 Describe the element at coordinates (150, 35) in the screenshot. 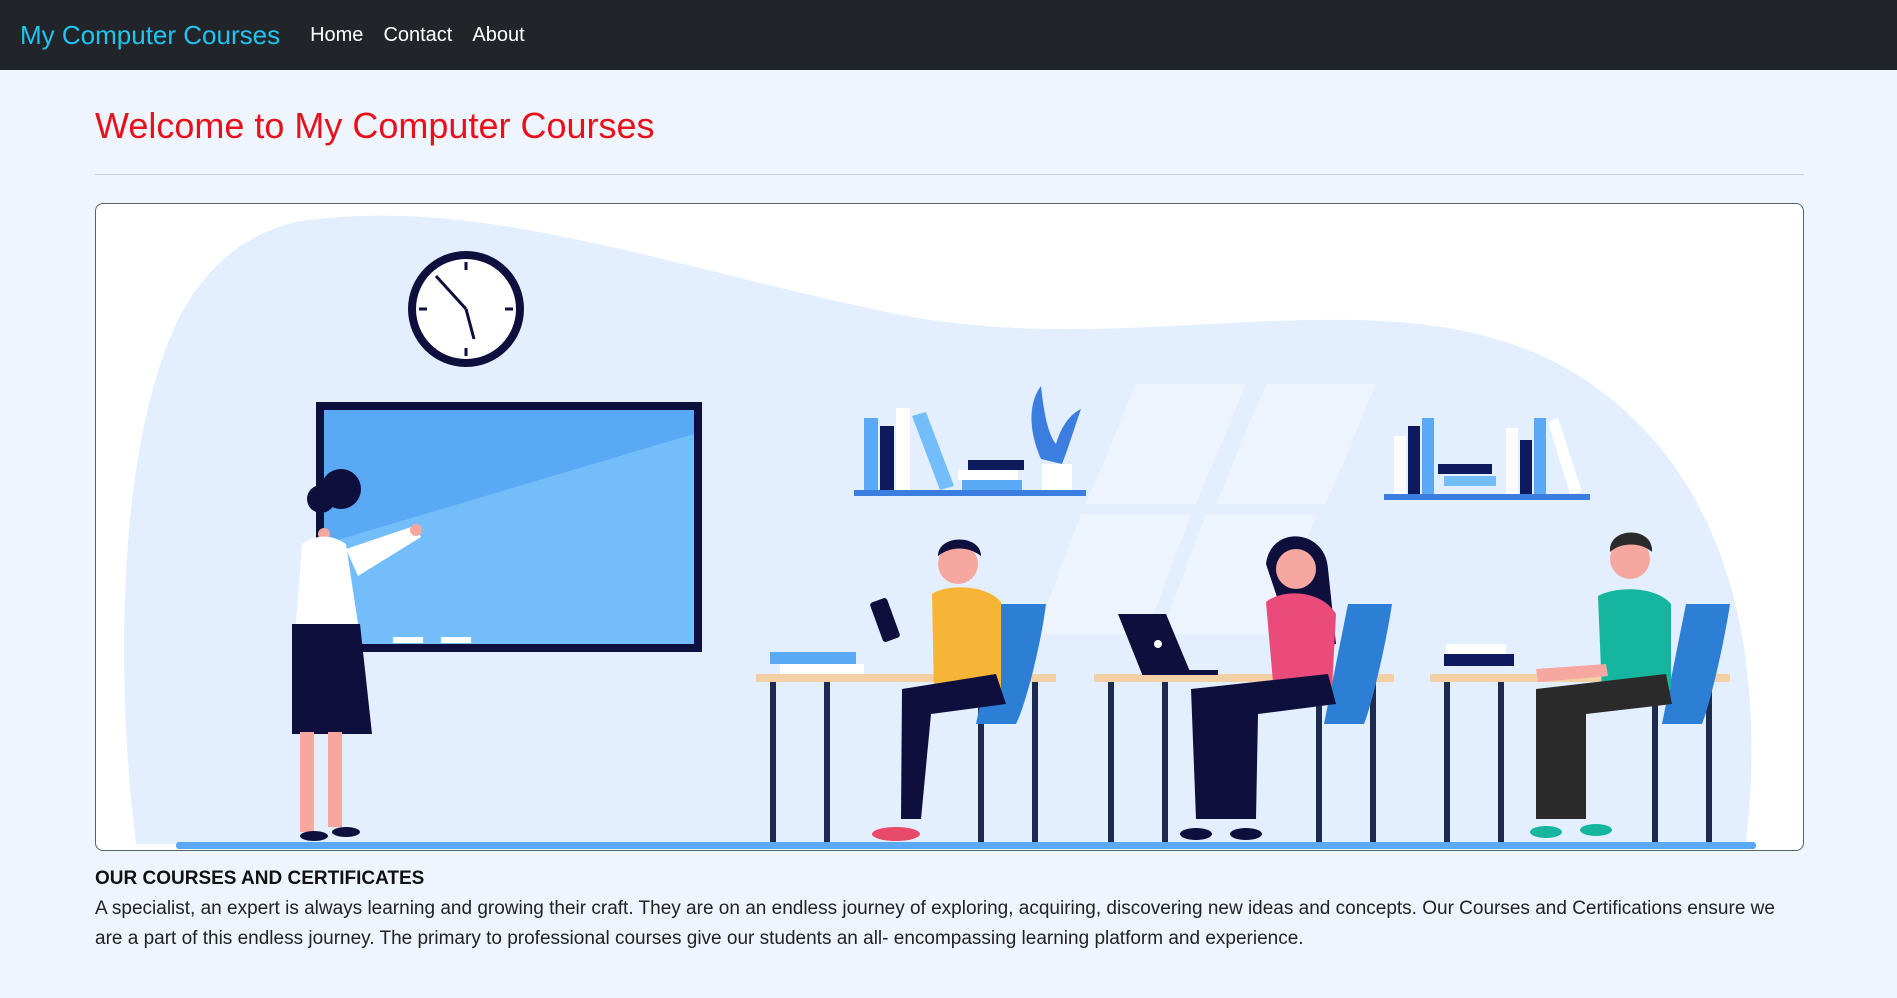

I see `brand-link: My Computer Courses` at that location.